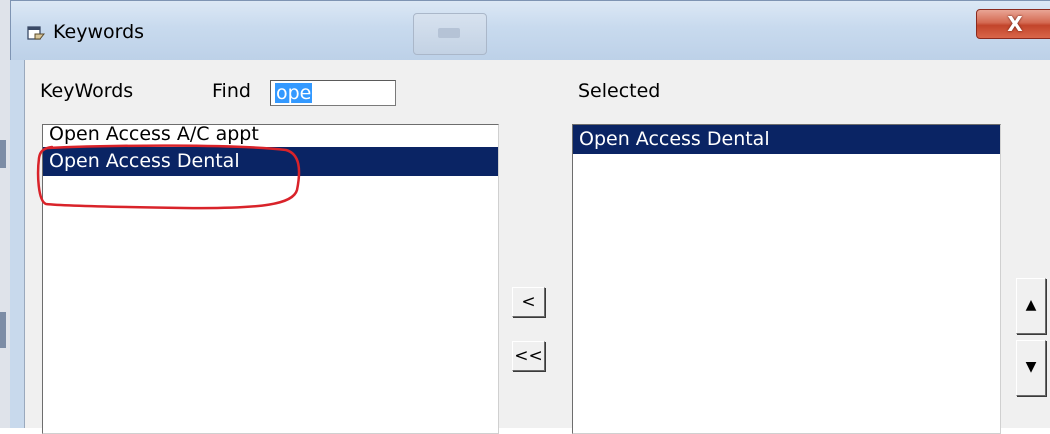 Image resolution: width=1050 pixels, height=434 pixels. I want to click on minimize-icon, so click(449, 33).